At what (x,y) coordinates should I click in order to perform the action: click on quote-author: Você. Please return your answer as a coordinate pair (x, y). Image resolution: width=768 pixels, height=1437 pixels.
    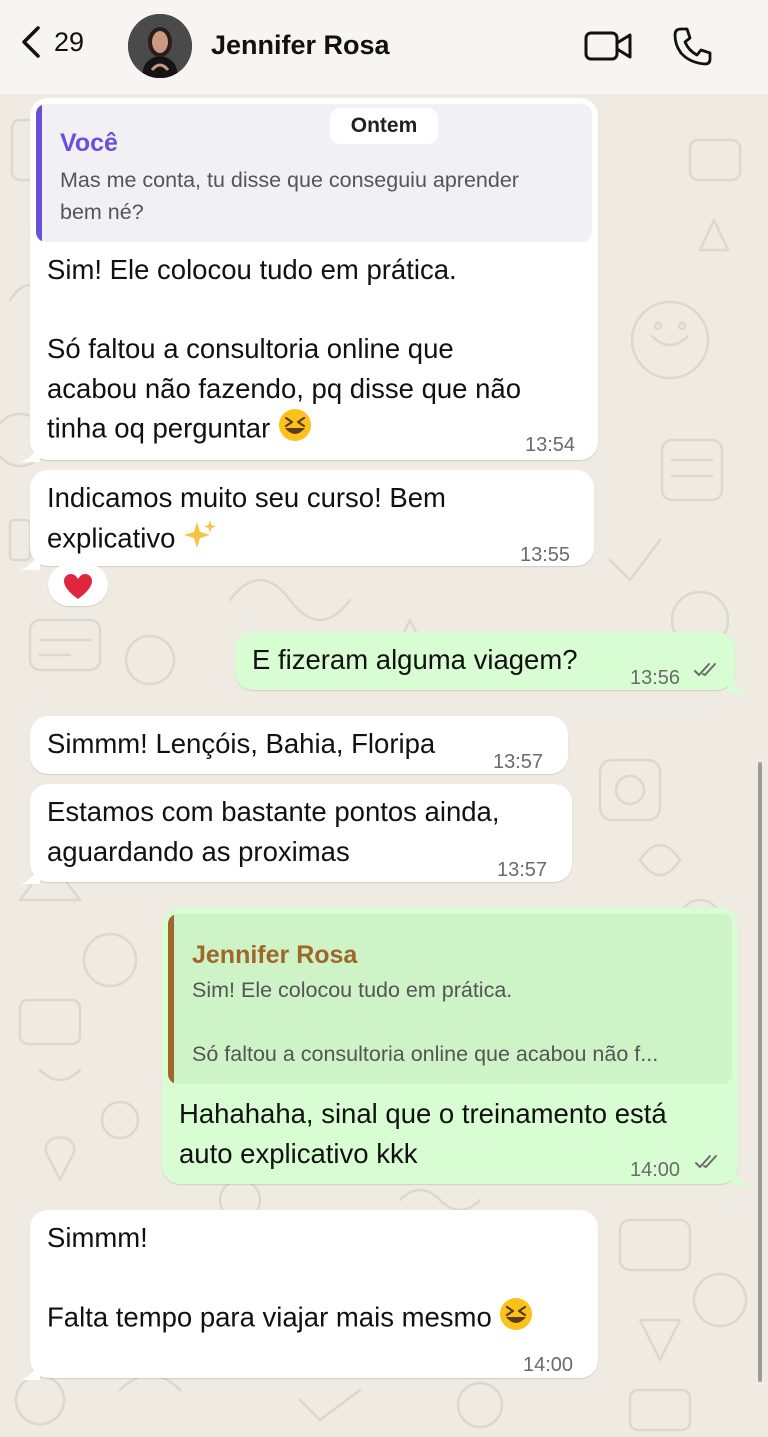
    Looking at the image, I should click on (89, 143).